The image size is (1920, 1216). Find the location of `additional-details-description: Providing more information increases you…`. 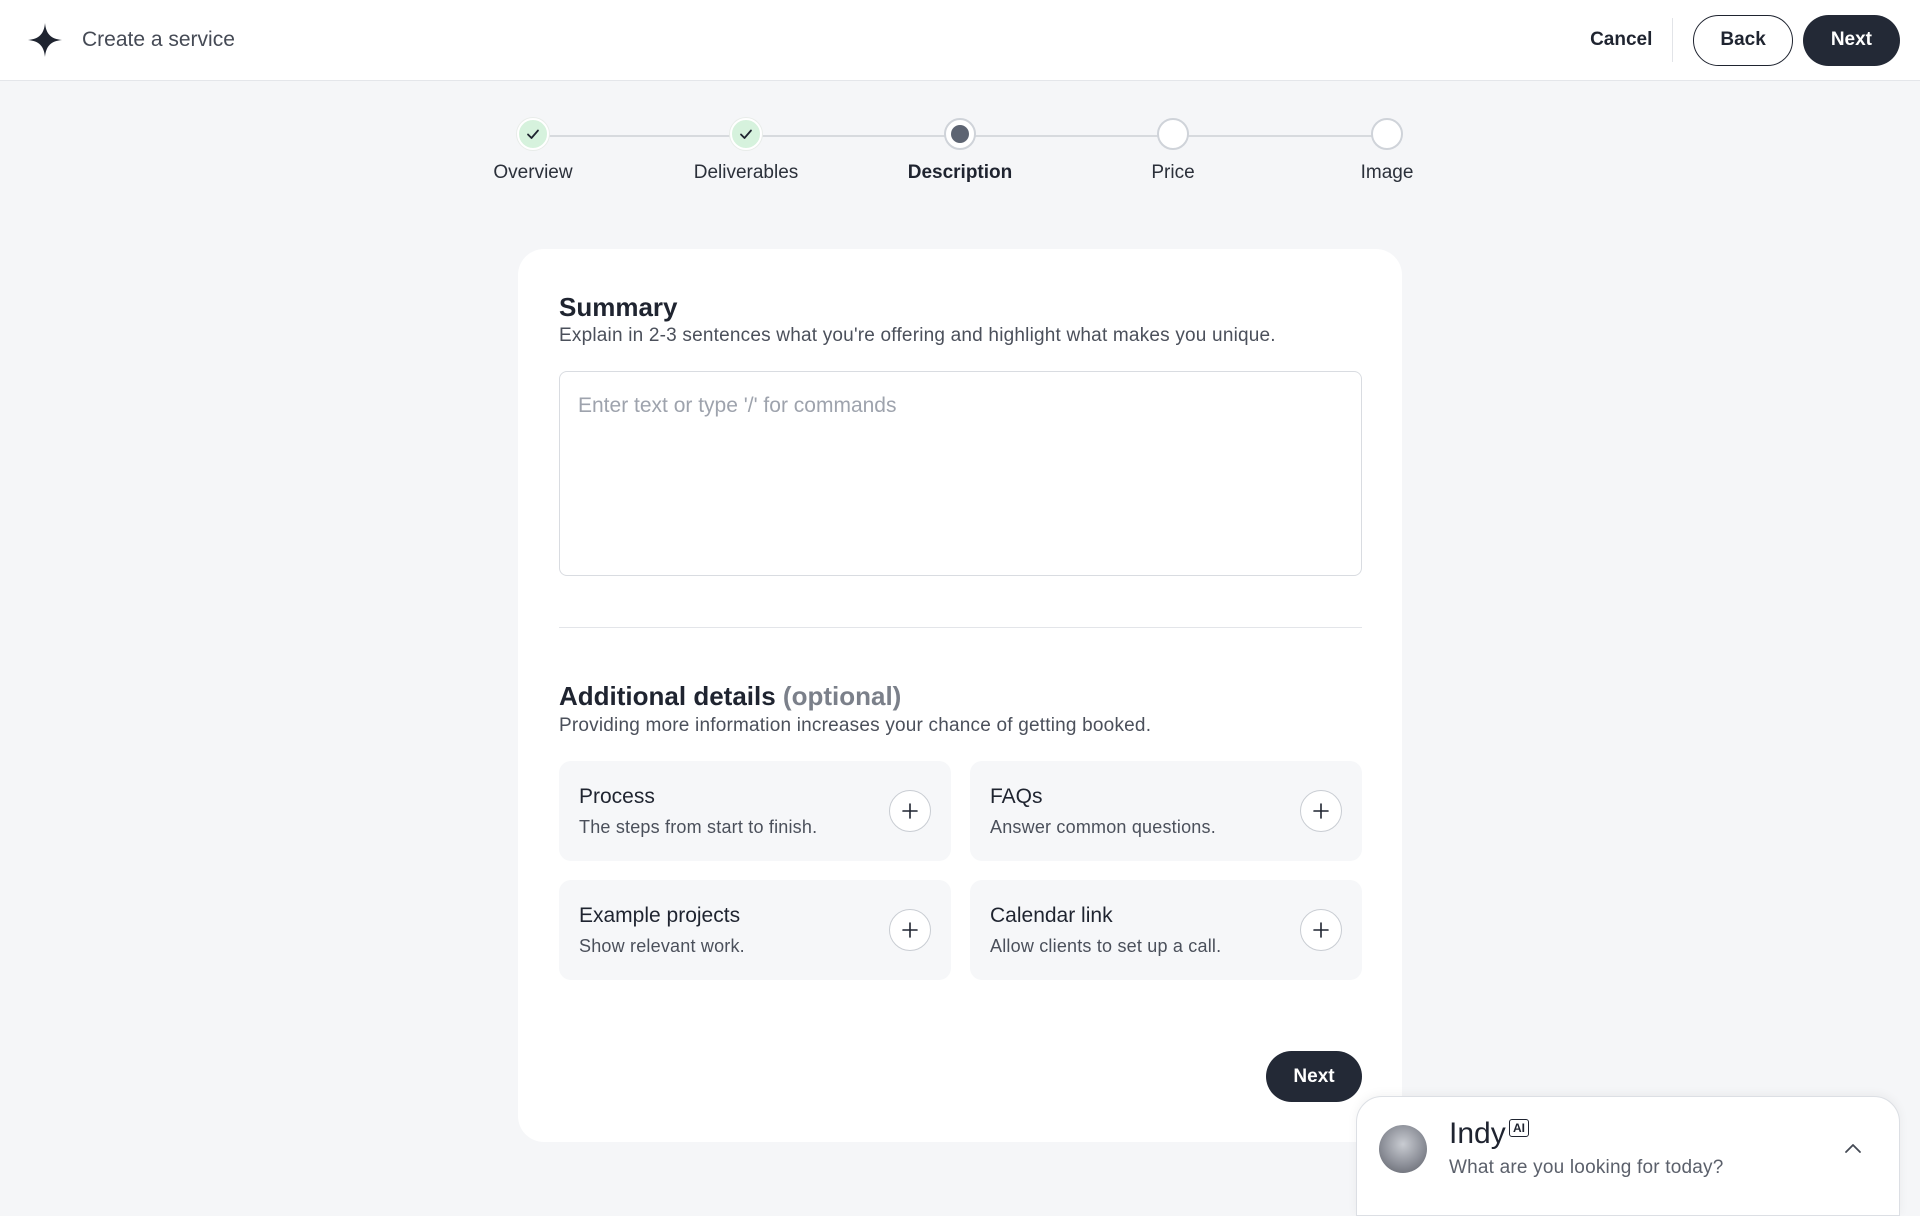

additional-details-description: Providing more information increases you… is located at coordinates (855, 725).